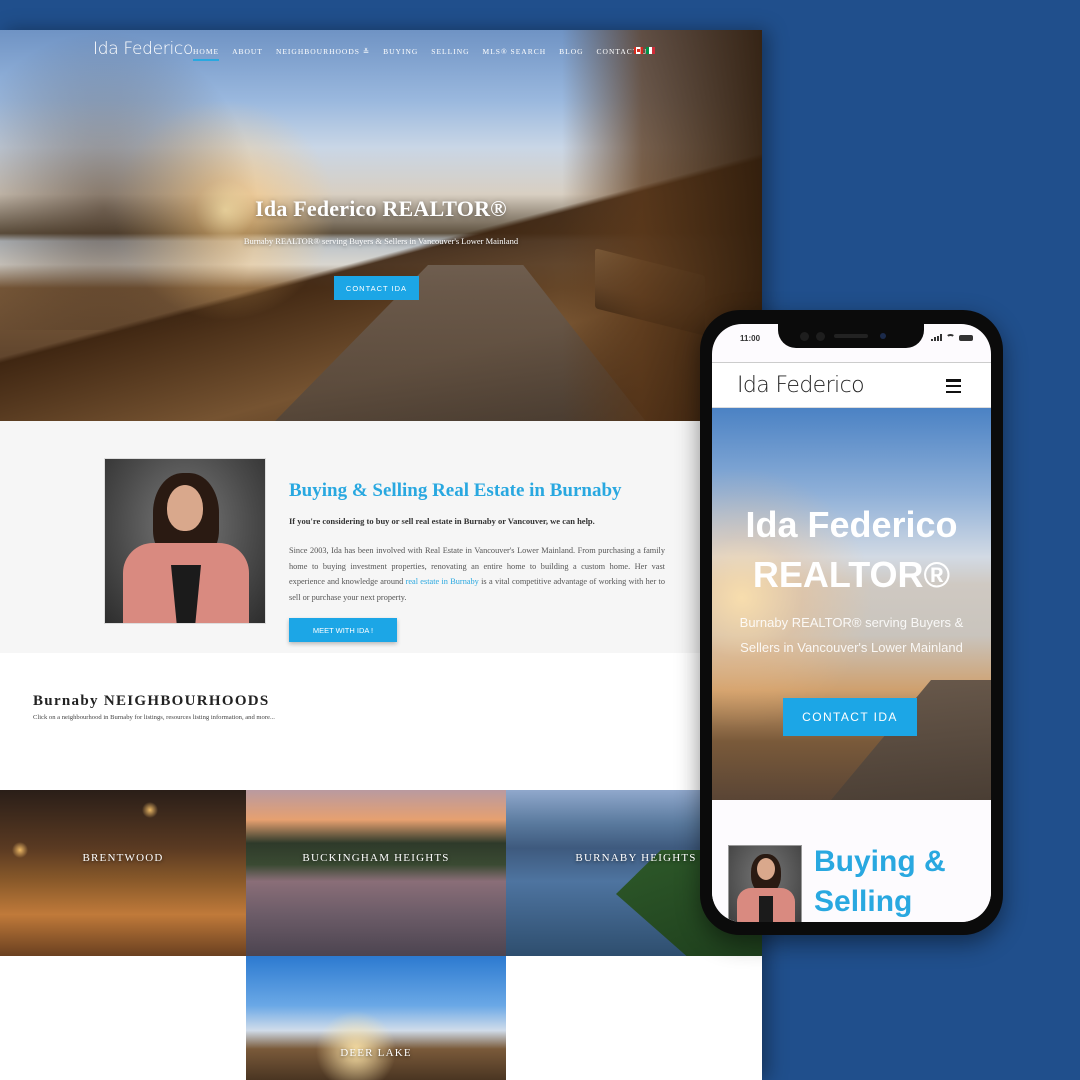 The image size is (1080, 1080). What do you see at coordinates (247, 53) in the screenshot?
I see `nav-item-about: About` at bounding box center [247, 53].